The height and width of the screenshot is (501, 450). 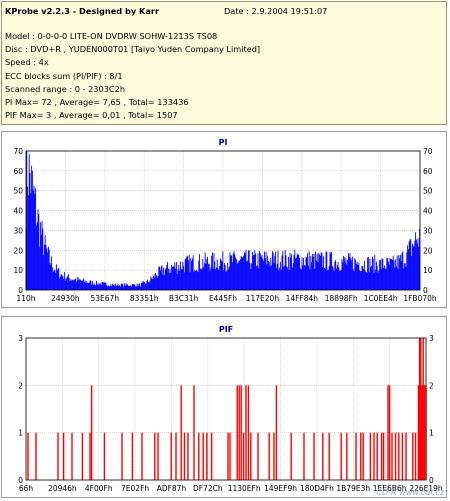 I want to click on x-tick-label: 24930h, so click(x=65, y=298).